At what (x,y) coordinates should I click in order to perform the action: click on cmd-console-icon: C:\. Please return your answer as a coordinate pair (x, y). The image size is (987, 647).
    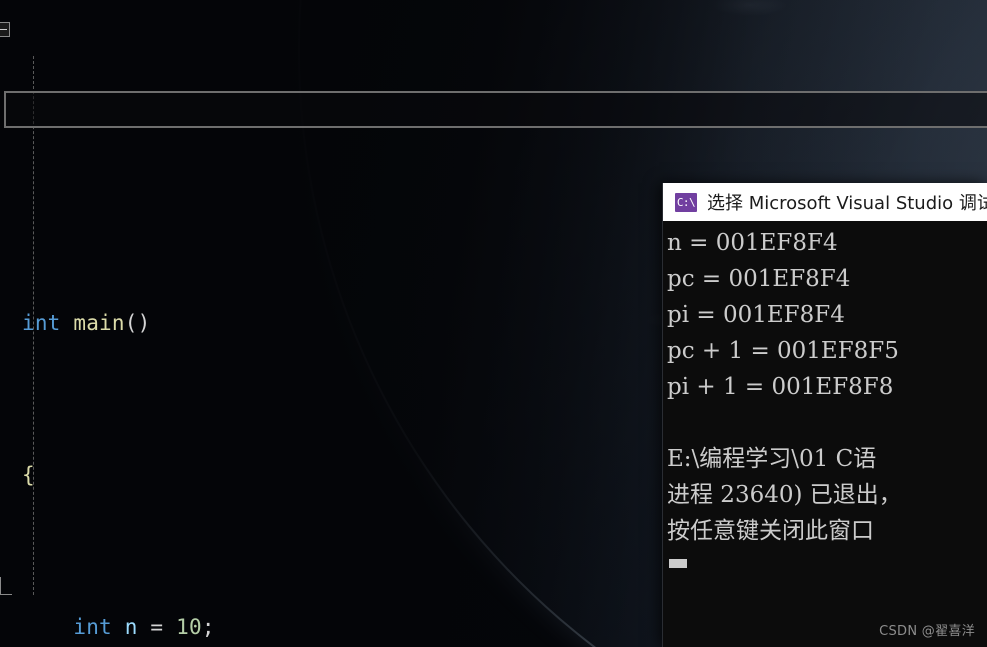
    Looking at the image, I should click on (686, 202).